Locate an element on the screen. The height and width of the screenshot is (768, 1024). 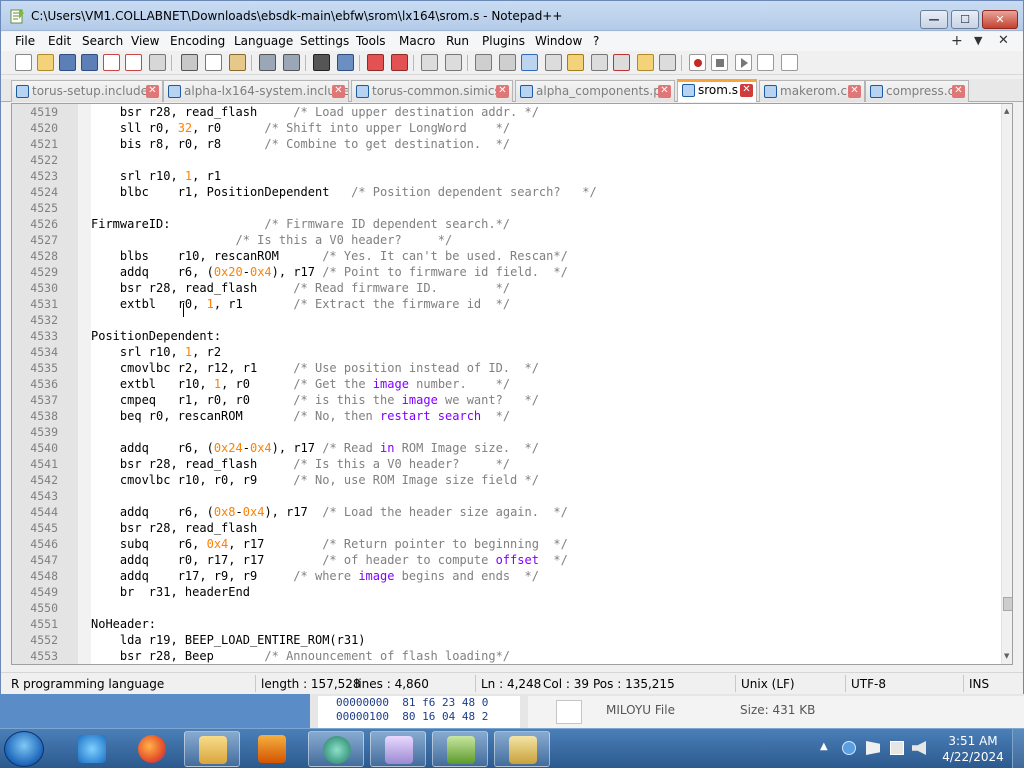
undo-icon is located at coordinates (267, 62).